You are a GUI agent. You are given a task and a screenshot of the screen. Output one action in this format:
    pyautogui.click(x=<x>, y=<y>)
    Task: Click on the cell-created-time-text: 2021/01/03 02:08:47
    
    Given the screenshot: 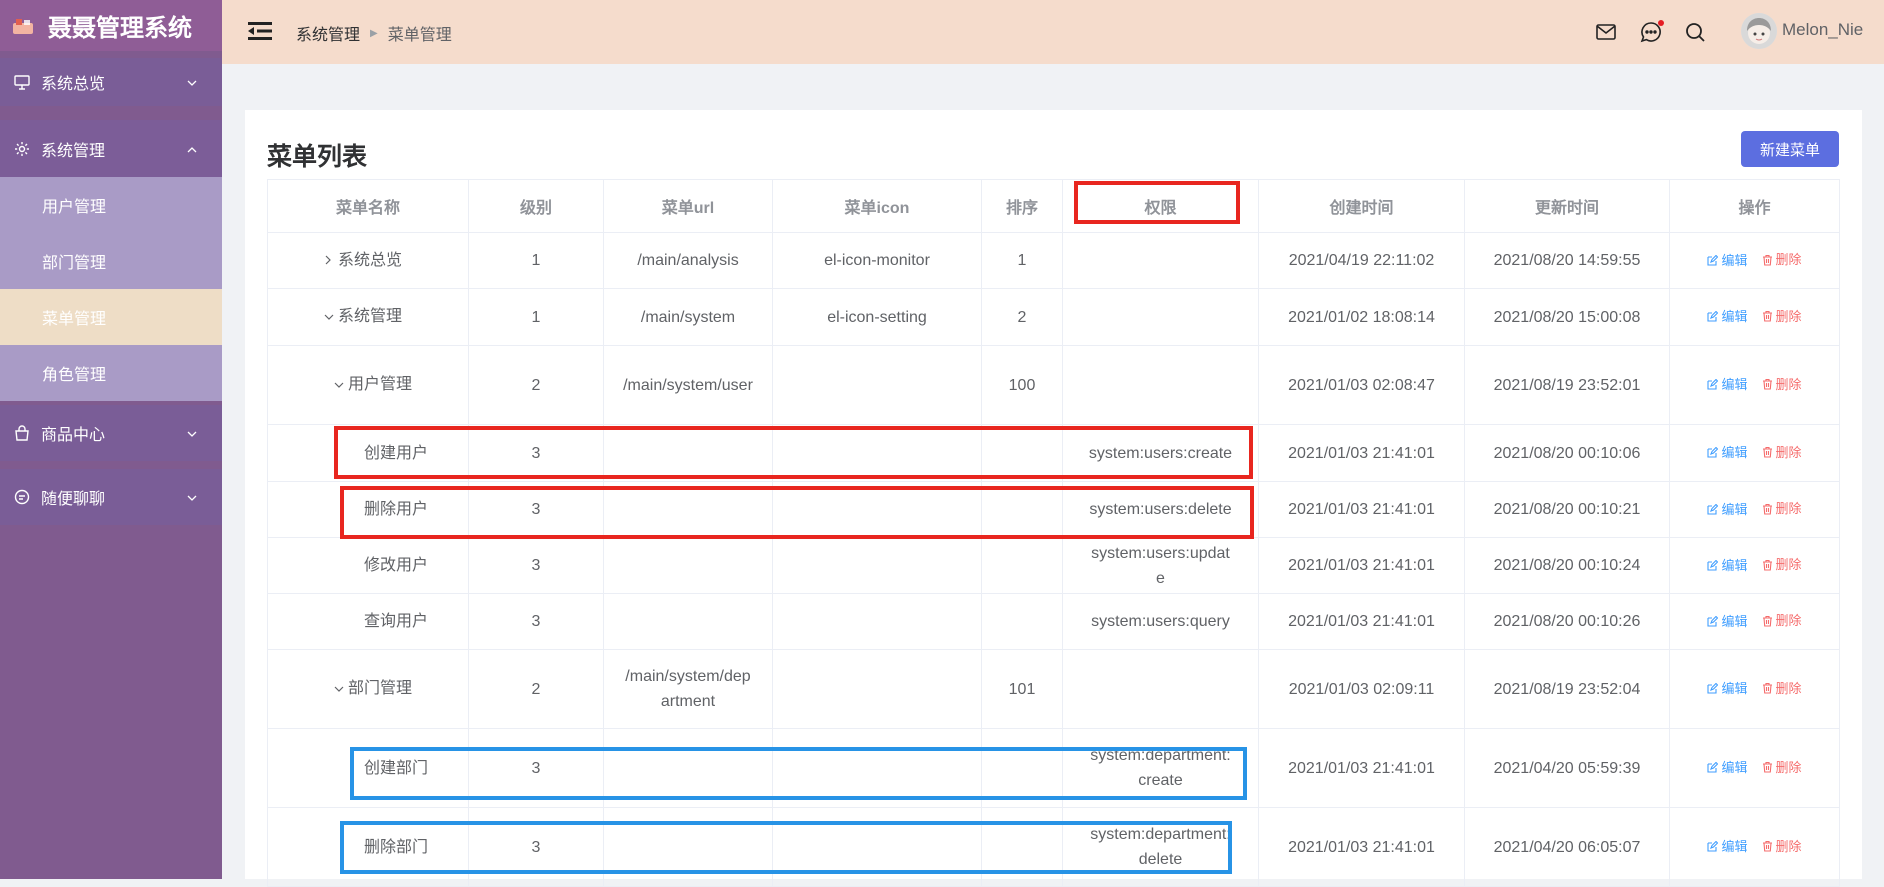 What is the action you would take?
    pyautogui.click(x=1361, y=385)
    